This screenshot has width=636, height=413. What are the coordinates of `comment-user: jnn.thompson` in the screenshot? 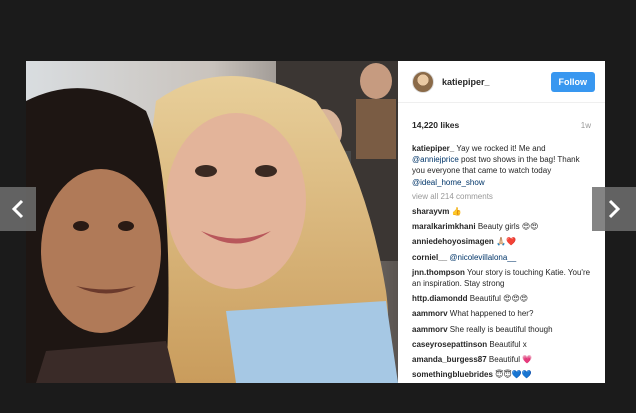 It's located at (438, 272).